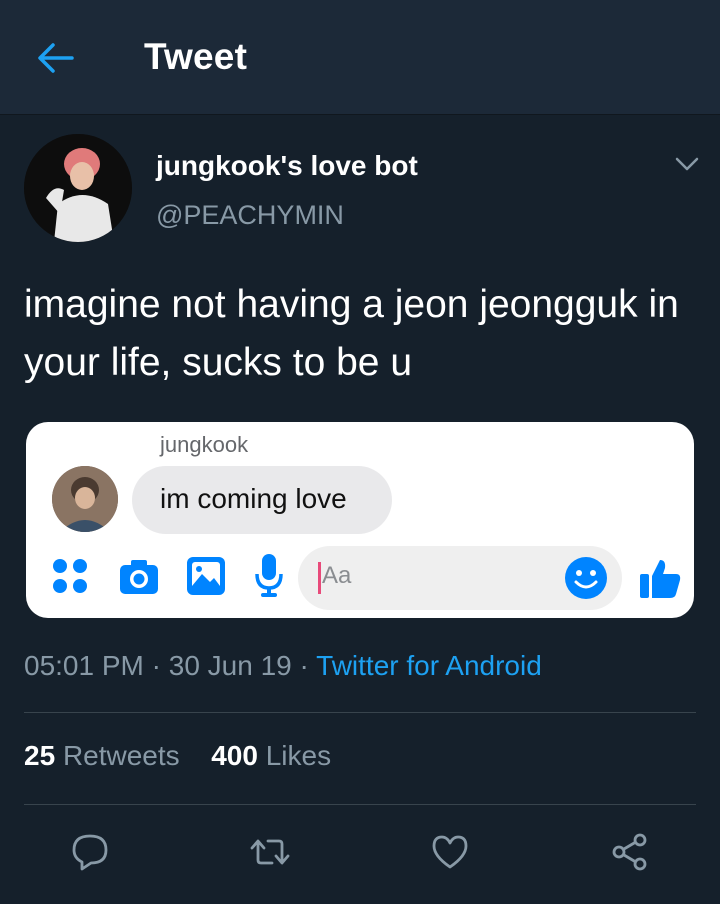 This screenshot has height=904, width=720. What do you see at coordinates (90, 852) in the screenshot?
I see `reply-icon` at bounding box center [90, 852].